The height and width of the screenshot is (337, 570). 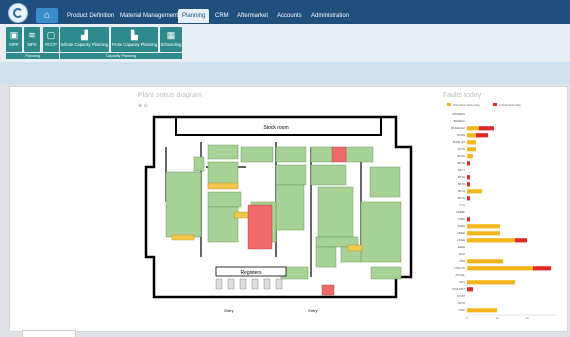 I want to click on fault-row-label: BCDE HIJ, so click(x=459, y=142).